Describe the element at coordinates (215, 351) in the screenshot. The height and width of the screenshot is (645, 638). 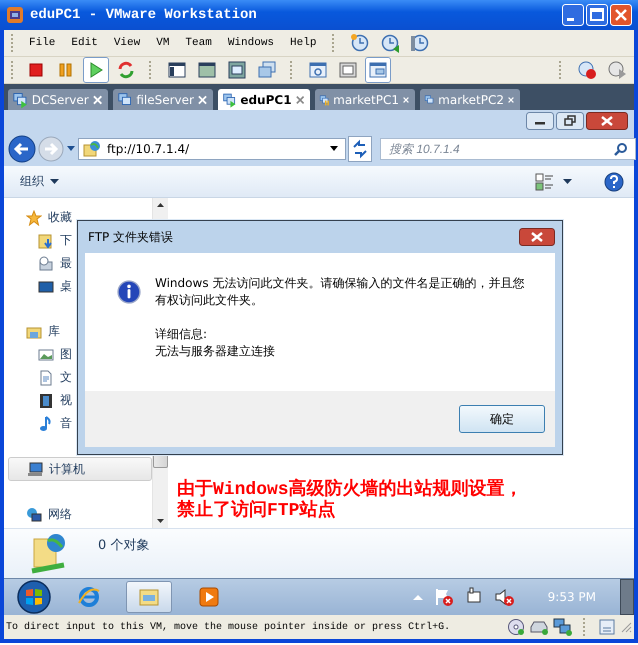
I see `details-text: 无法与服务器建立连接` at that location.